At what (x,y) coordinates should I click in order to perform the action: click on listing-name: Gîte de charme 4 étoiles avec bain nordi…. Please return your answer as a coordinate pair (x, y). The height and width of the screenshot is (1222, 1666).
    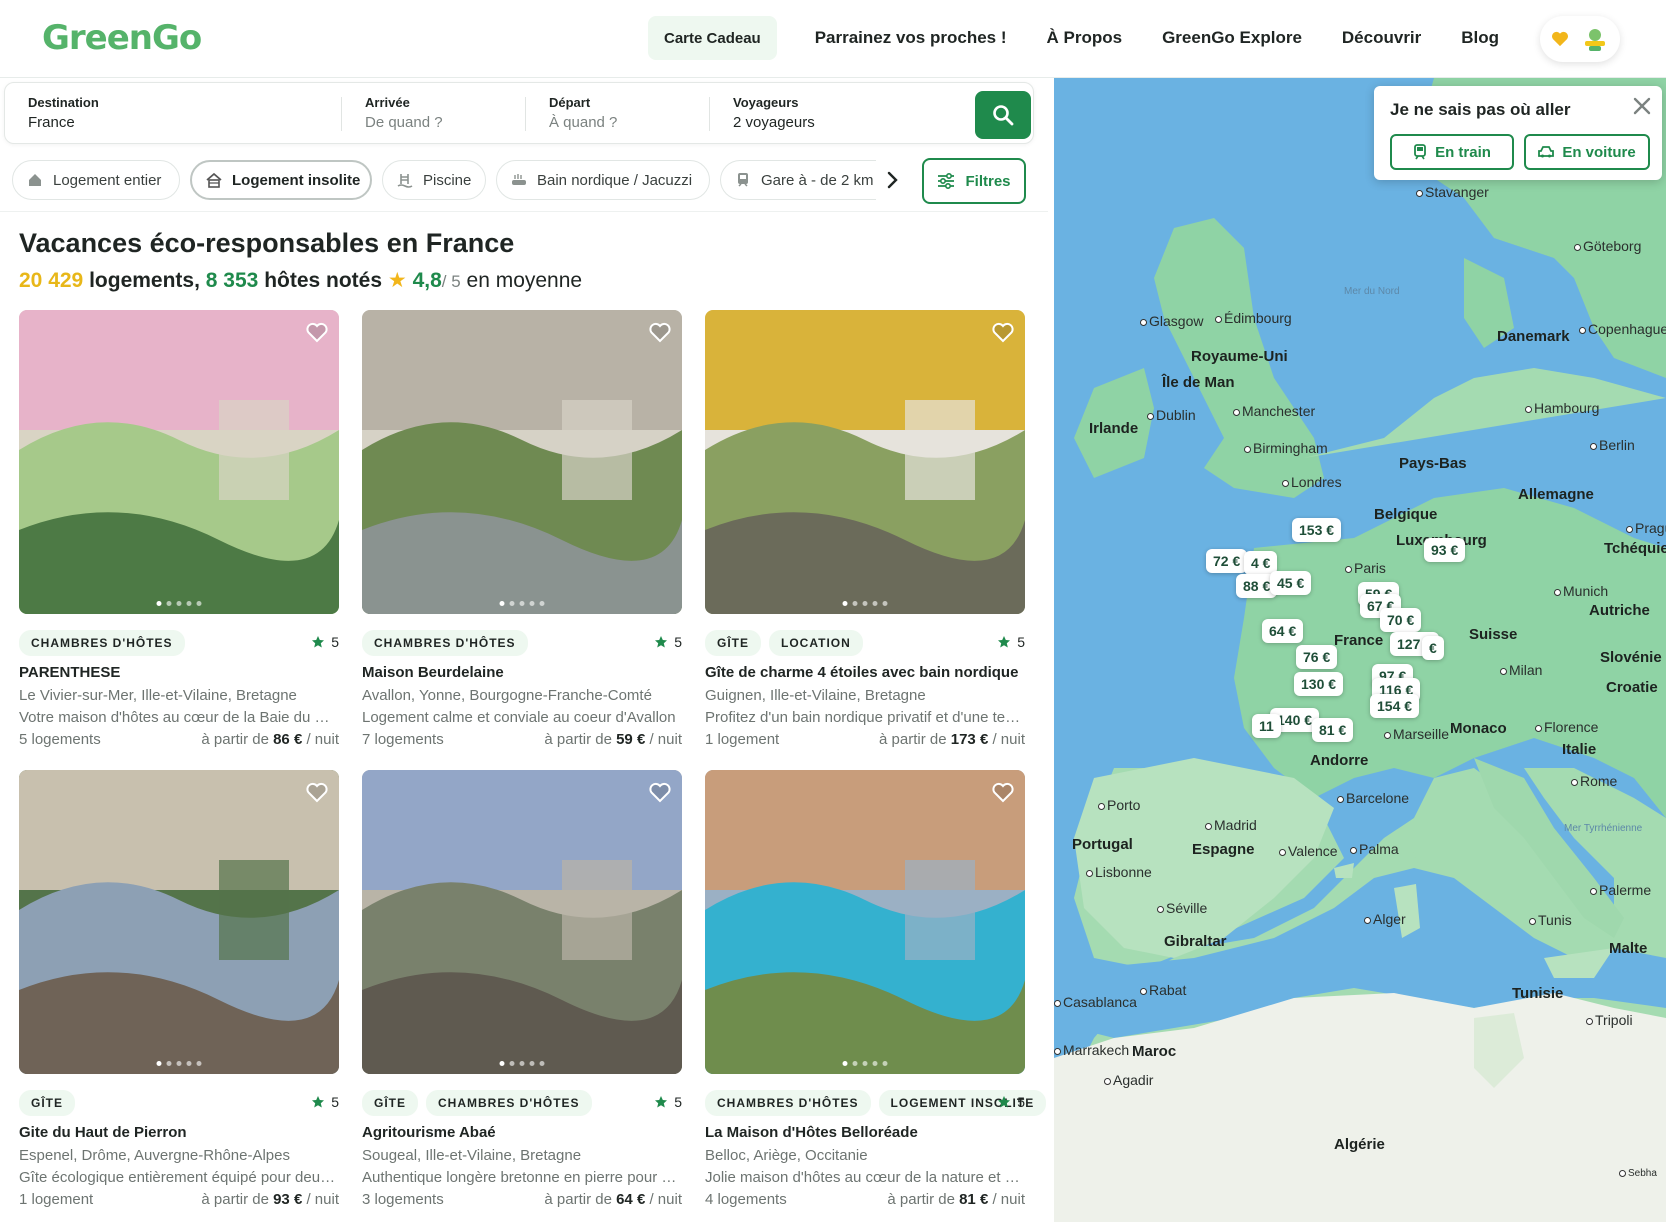
    Looking at the image, I should click on (865, 672).